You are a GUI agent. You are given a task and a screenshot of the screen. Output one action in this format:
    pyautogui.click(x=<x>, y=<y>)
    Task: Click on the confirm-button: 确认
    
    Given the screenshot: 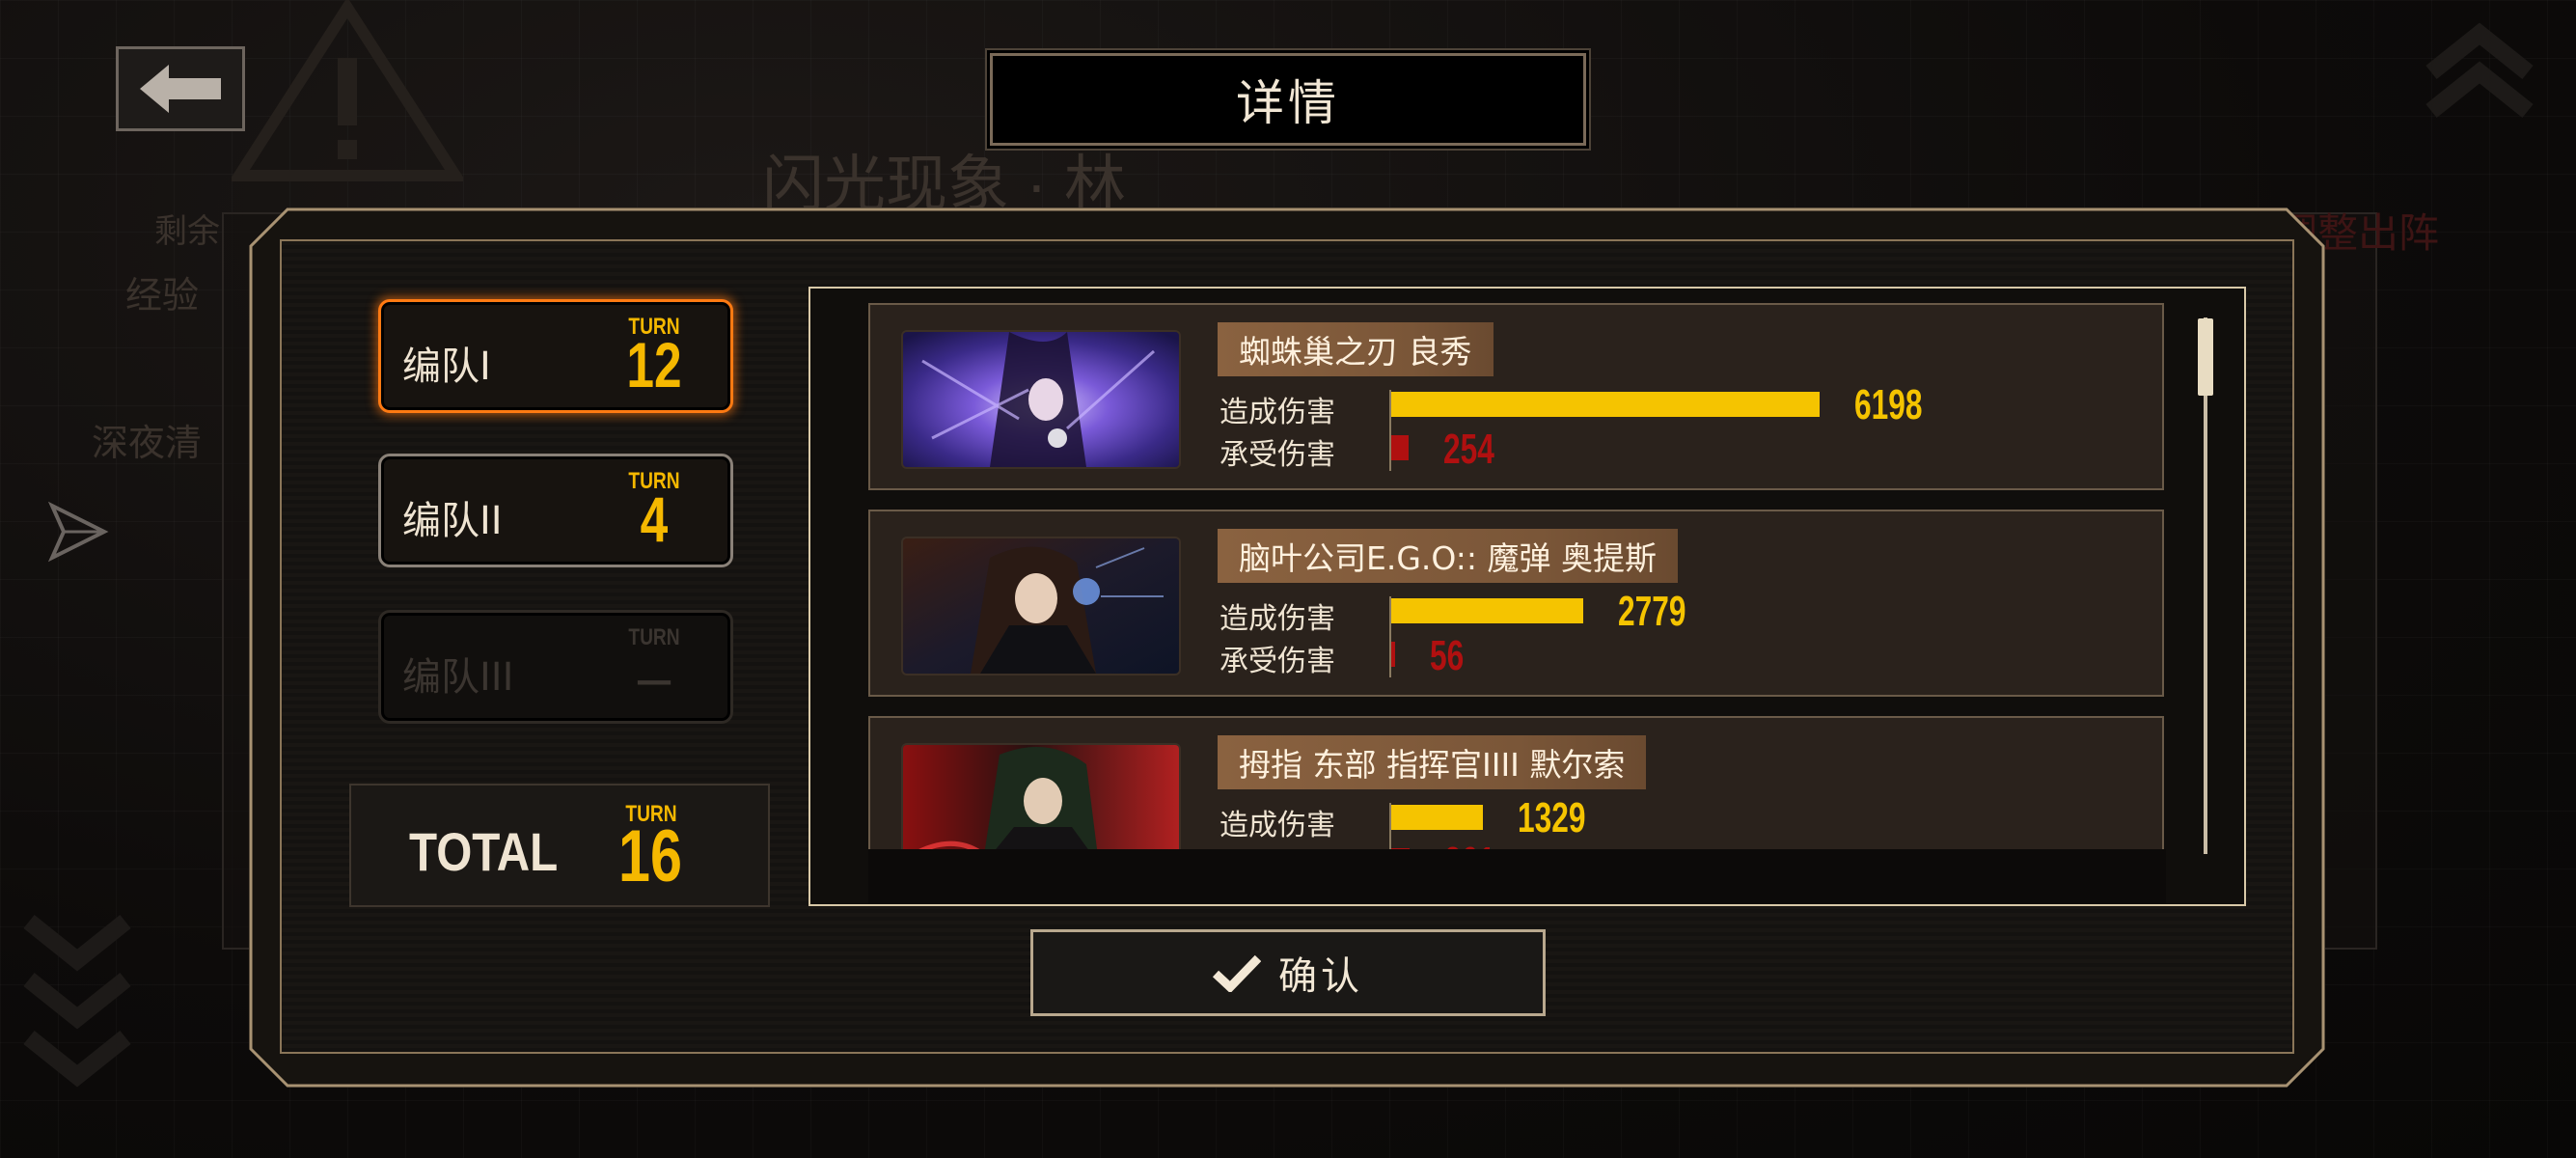 What is the action you would take?
    pyautogui.click(x=1288, y=972)
    